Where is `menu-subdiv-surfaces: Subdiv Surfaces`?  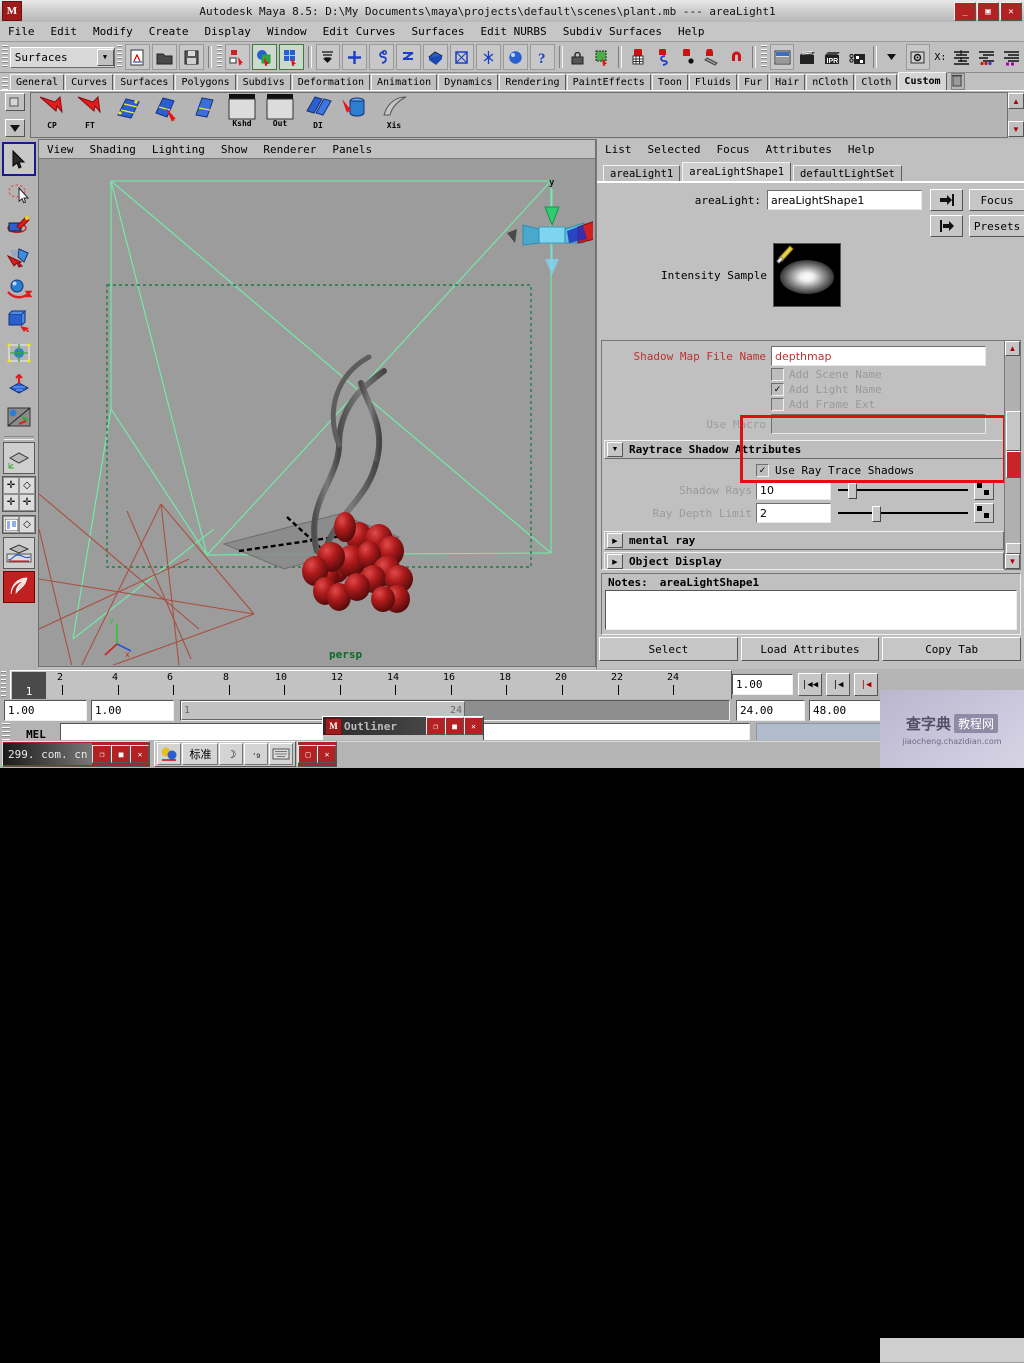
menu-subdiv-surfaces: Subdiv Surfaces is located at coordinates (612, 31).